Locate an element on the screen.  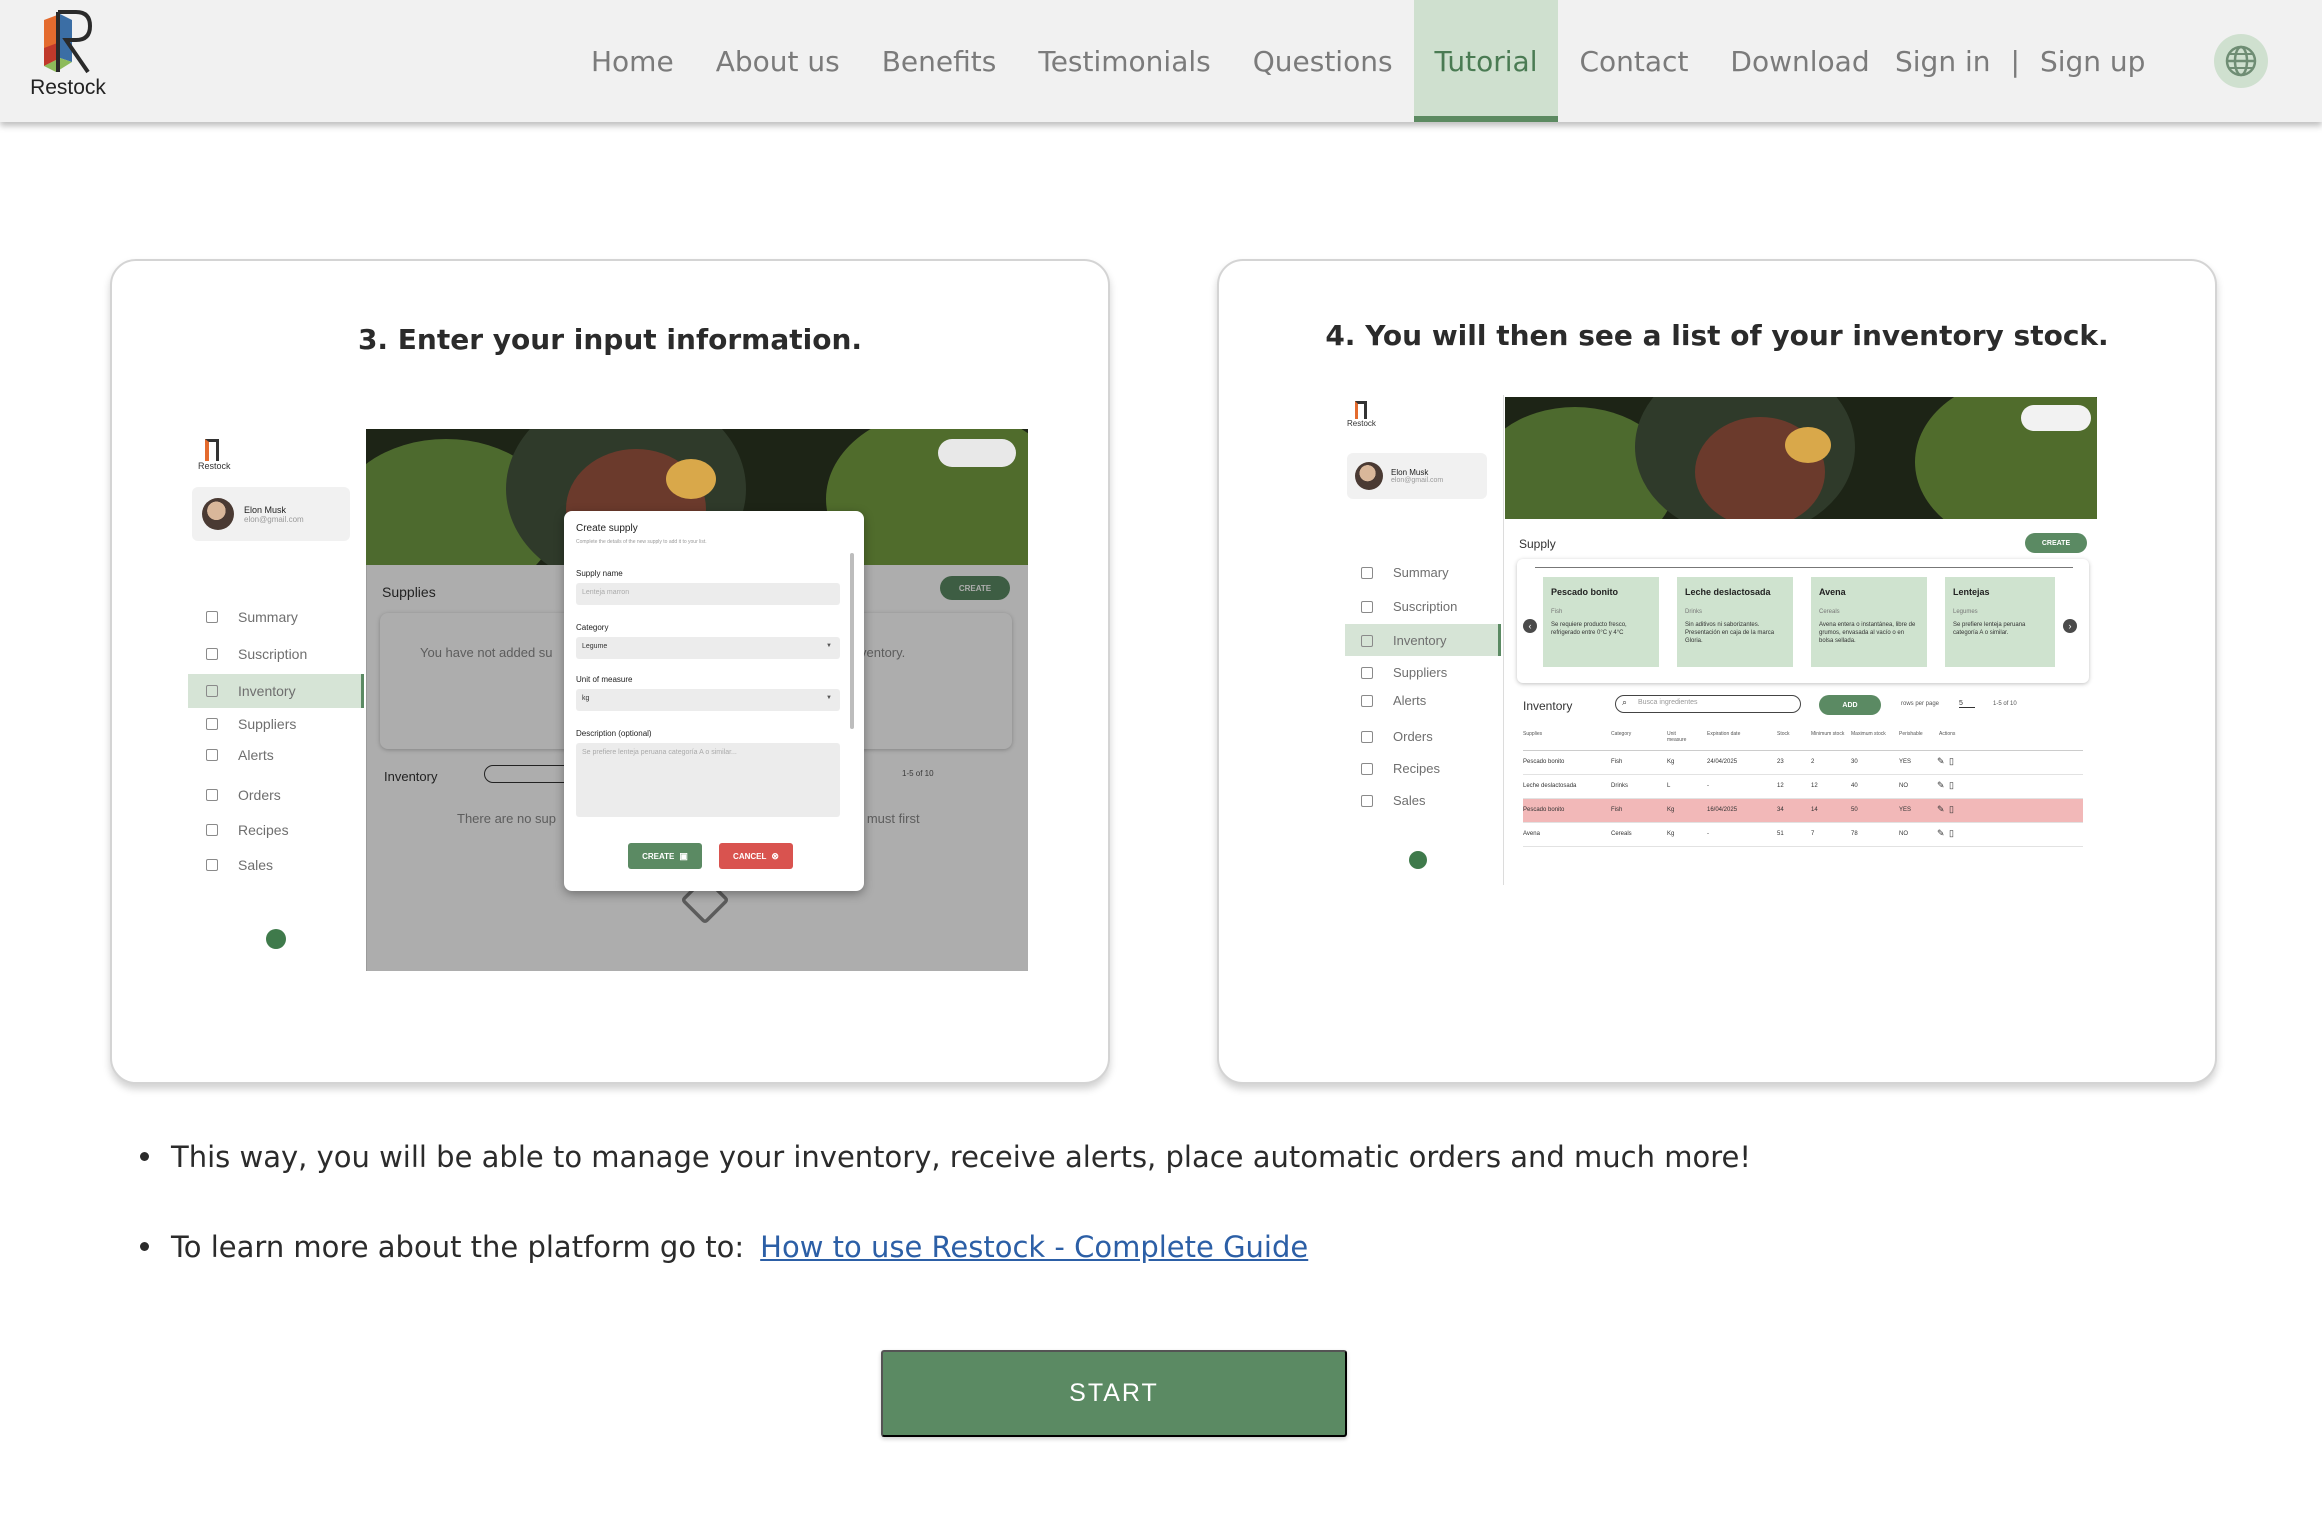
start-button: START is located at coordinates (1114, 1393).